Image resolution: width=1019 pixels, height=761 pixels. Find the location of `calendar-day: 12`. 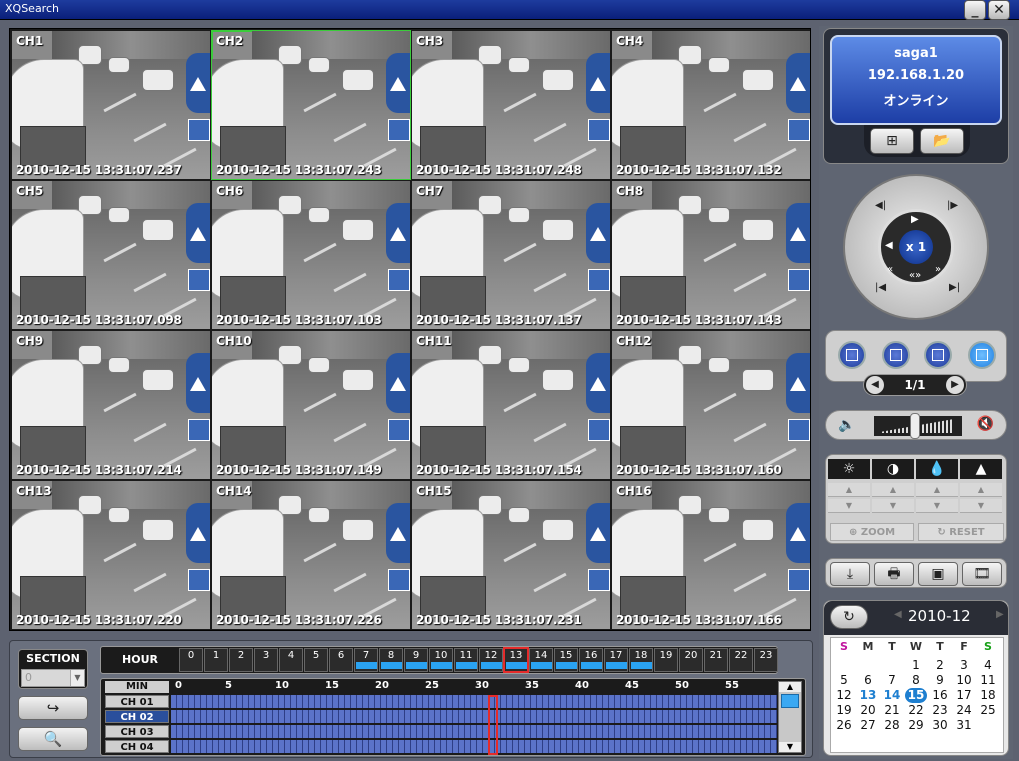

calendar-day: 12 is located at coordinates (844, 695).